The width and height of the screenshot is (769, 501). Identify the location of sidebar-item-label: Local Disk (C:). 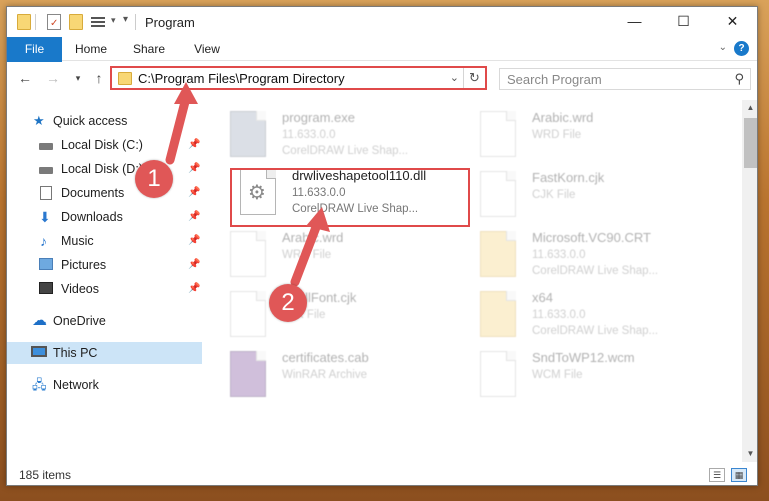
(102, 145).